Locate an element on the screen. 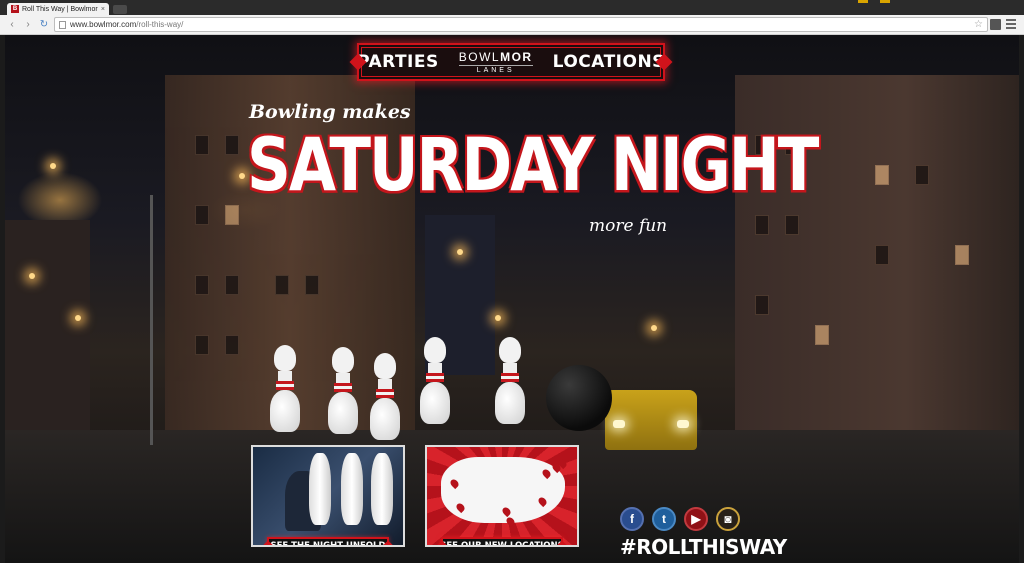 The width and height of the screenshot is (1024, 563). tab-close-button: × is located at coordinates (103, 9).